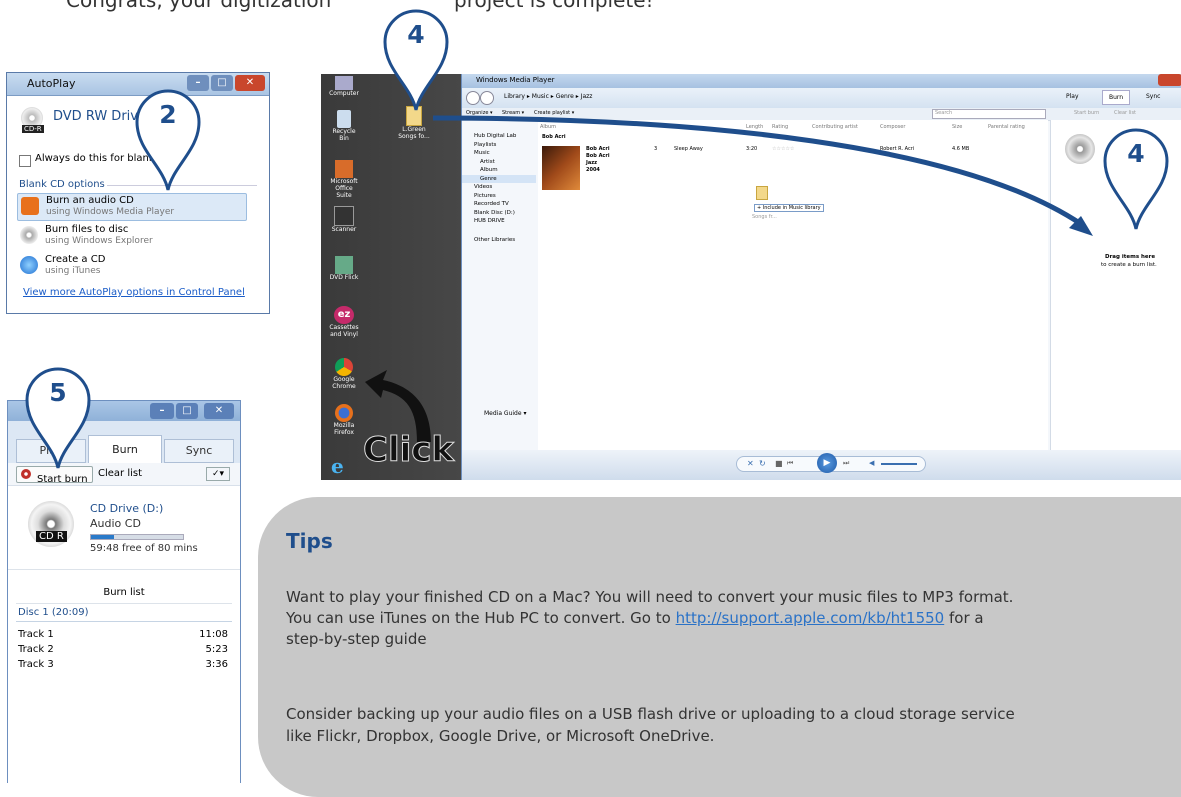  Describe the element at coordinates (124, 621) in the screenshot. I see `disc-divider` at that location.